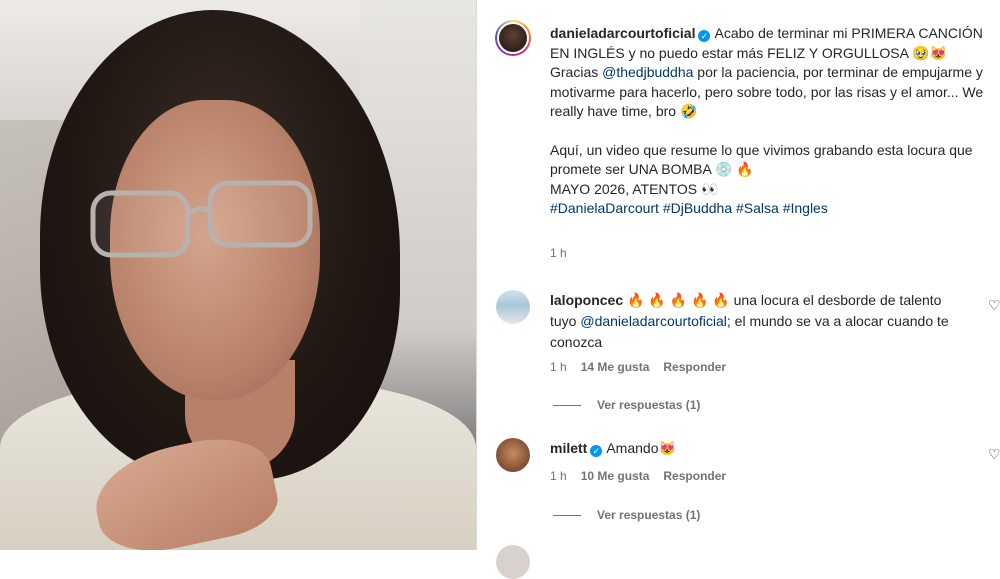 The height and width of the screenshot is (579, 1000). I want to click on caption-date-text: MAYO 2026, ATENTOS 👀, so click(634, 188).